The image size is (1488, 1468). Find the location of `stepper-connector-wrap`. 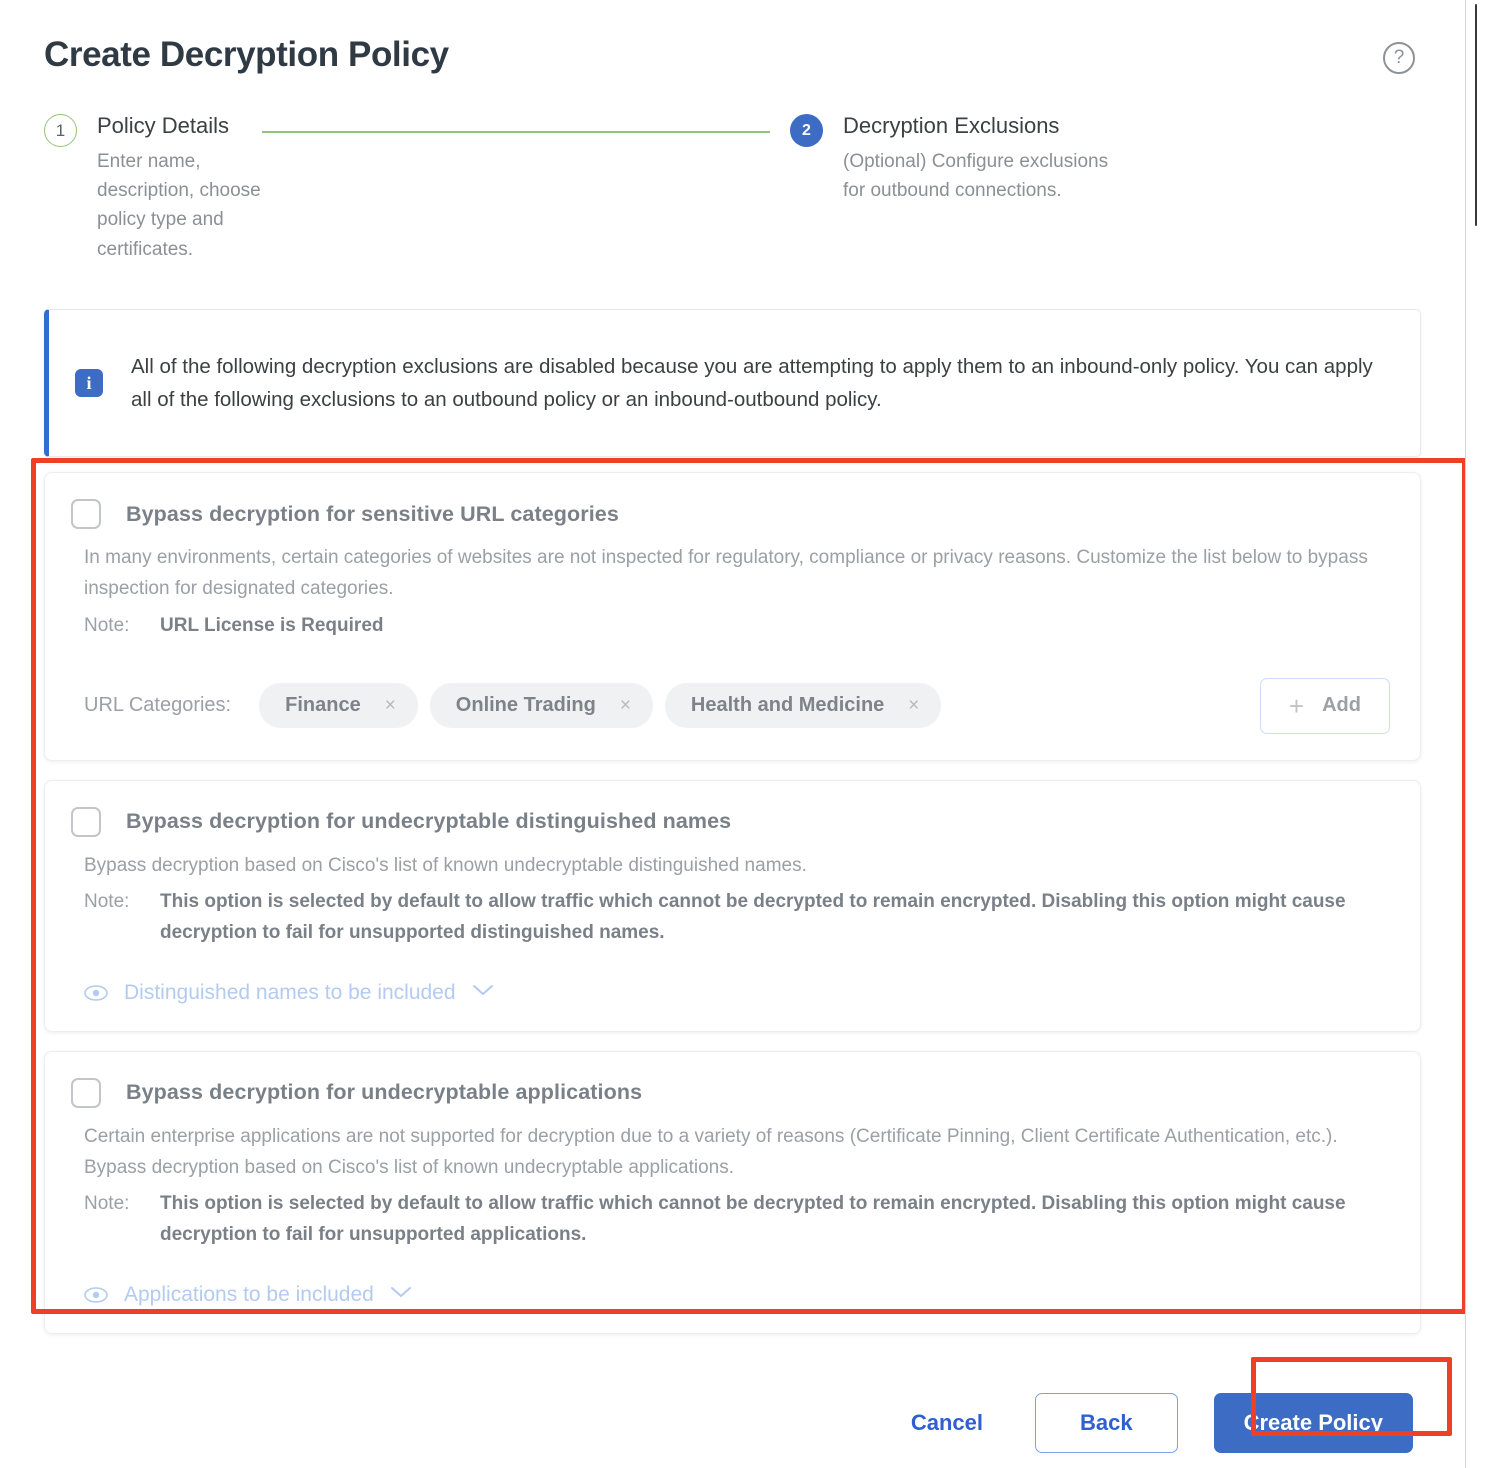

stepper-connector-wrap is located at coordinates (526, 122).